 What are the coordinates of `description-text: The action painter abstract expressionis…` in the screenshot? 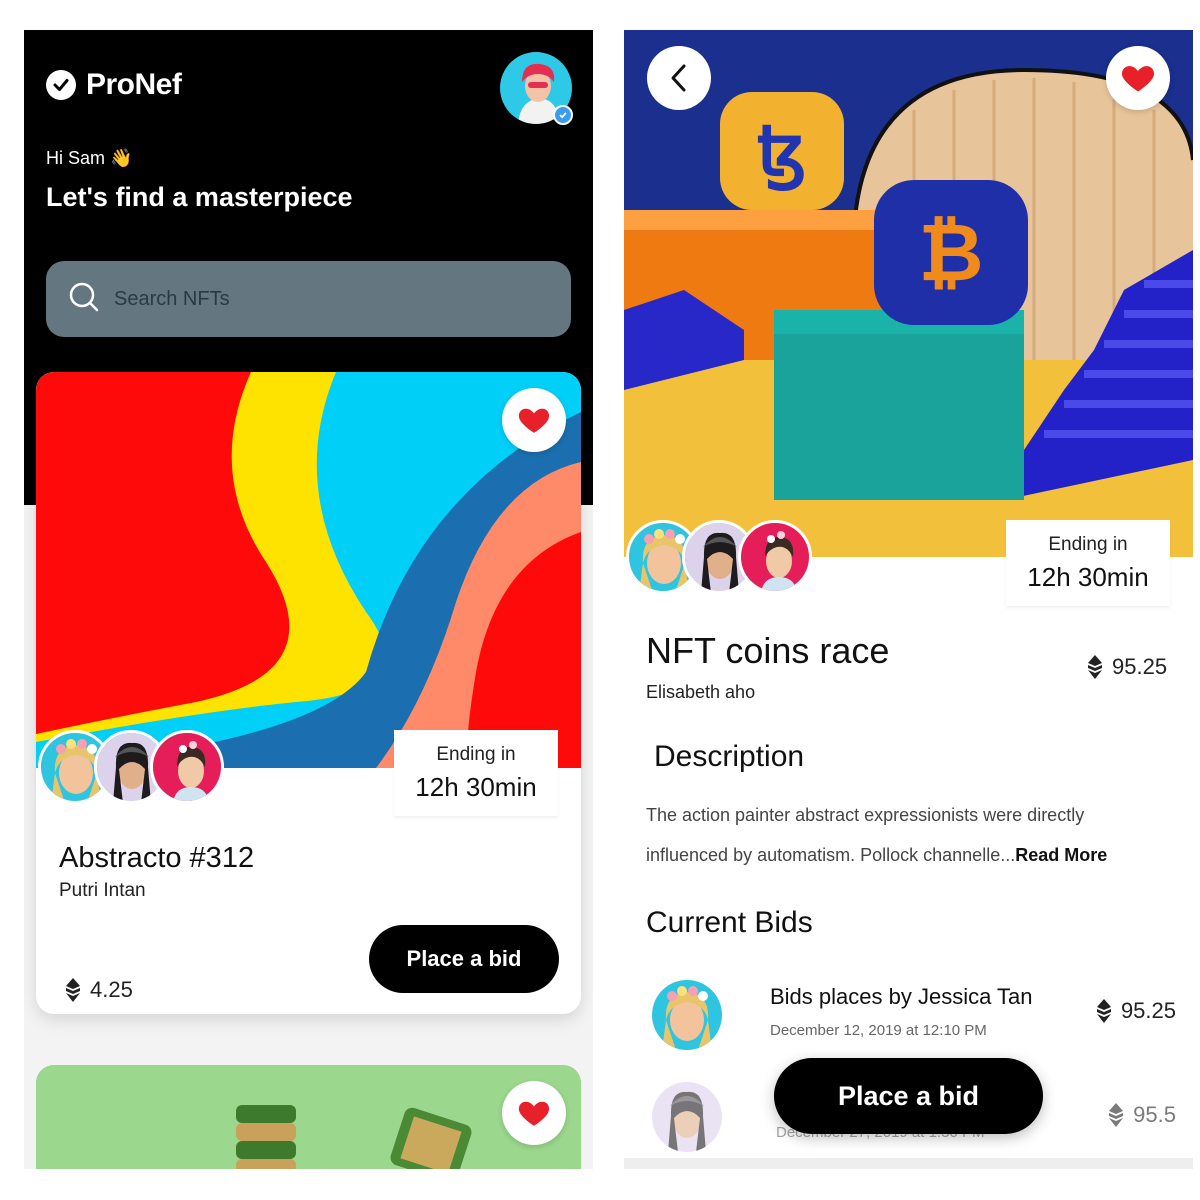 It's located at (906, 835).